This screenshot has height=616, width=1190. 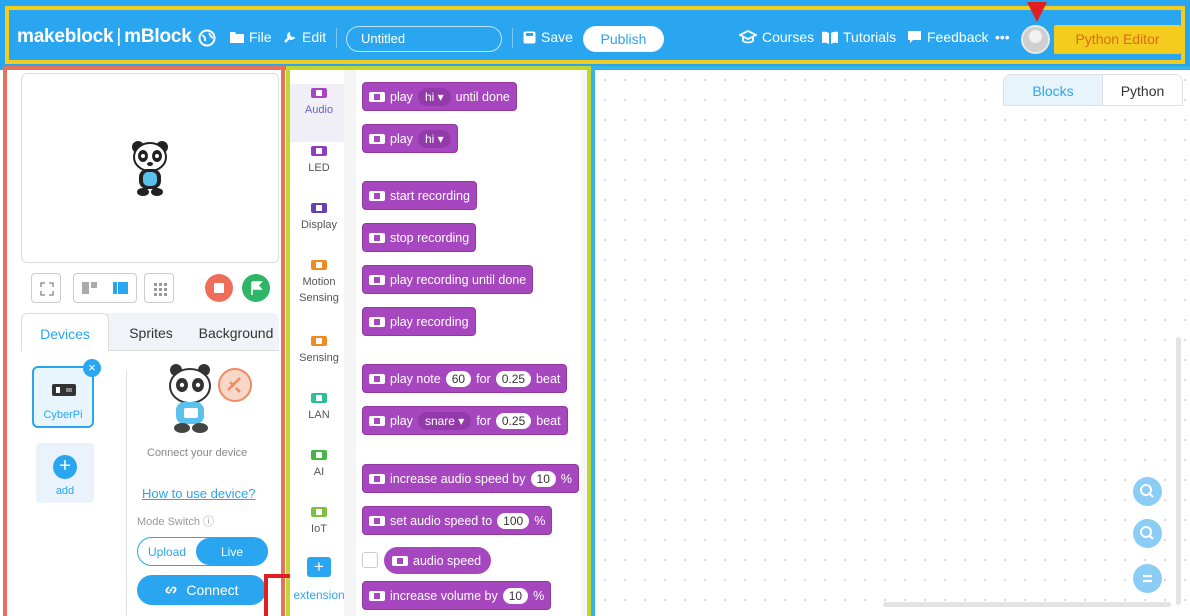 I want to click on block-play-note: play note 60 for 0.25 beat, so click(x=465, y=378).